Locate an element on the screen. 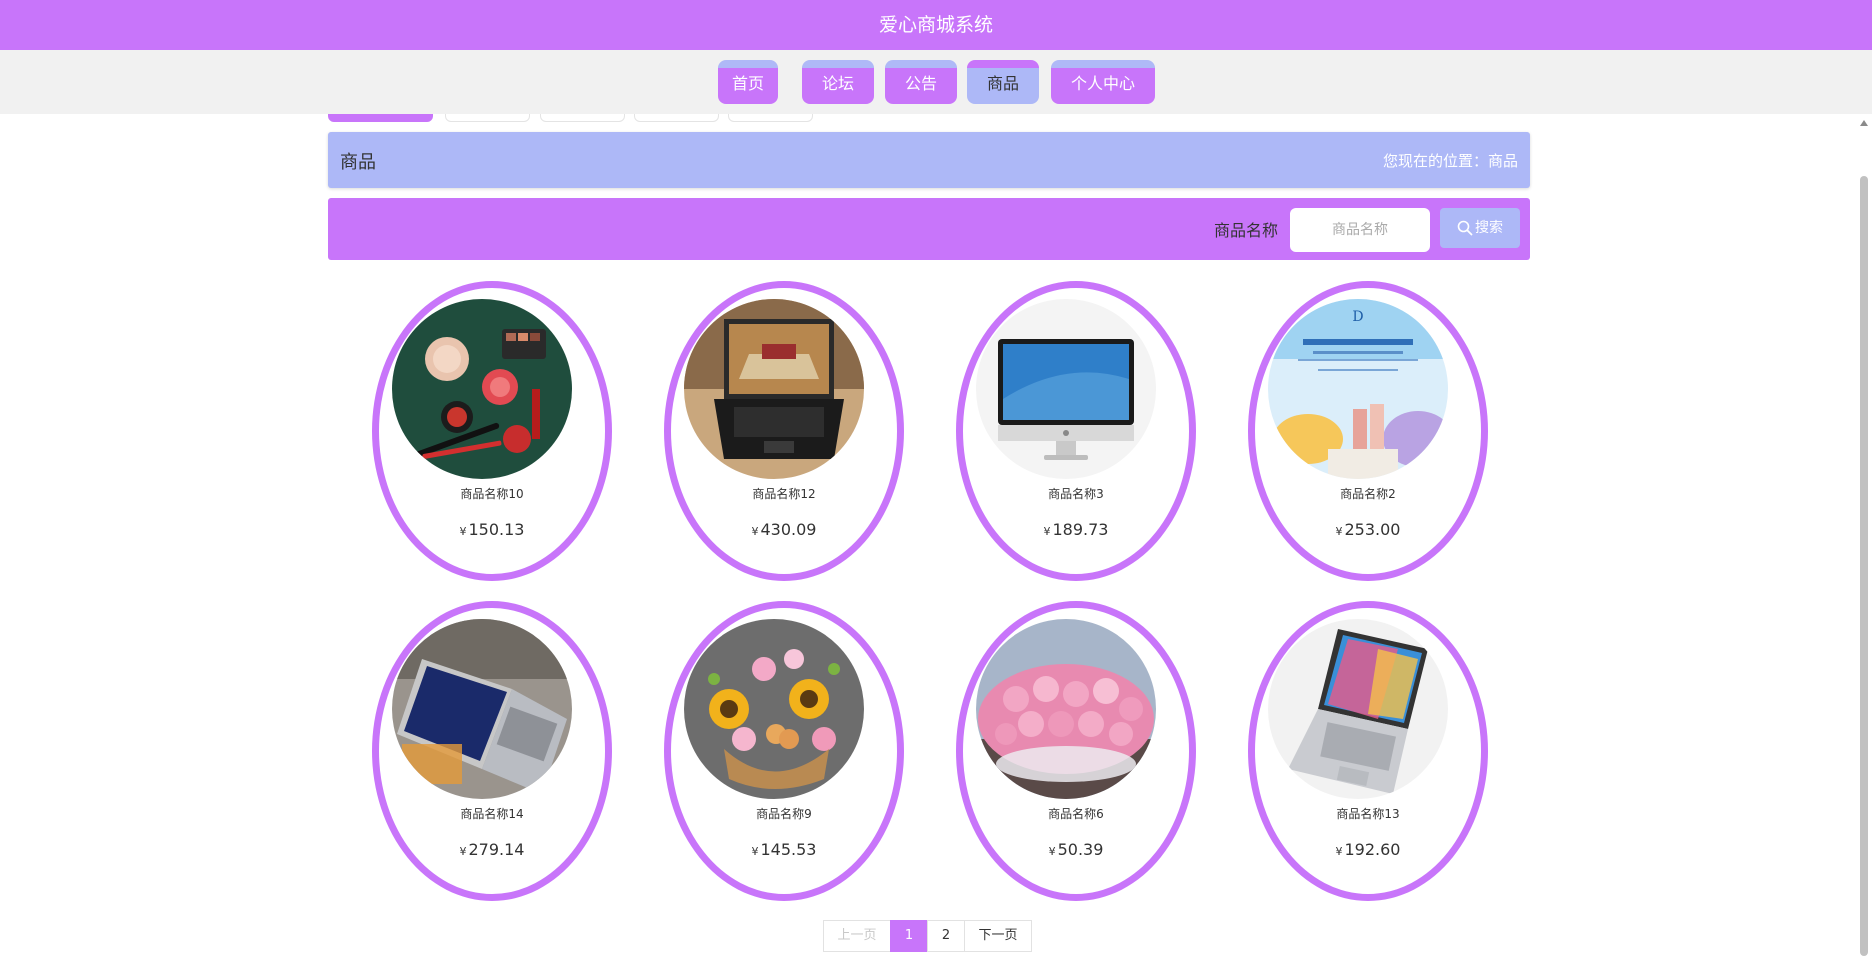 The height and width of the screenshot is (958, 1872). product-image-skincare: D is located at coordinates (1358, 389).